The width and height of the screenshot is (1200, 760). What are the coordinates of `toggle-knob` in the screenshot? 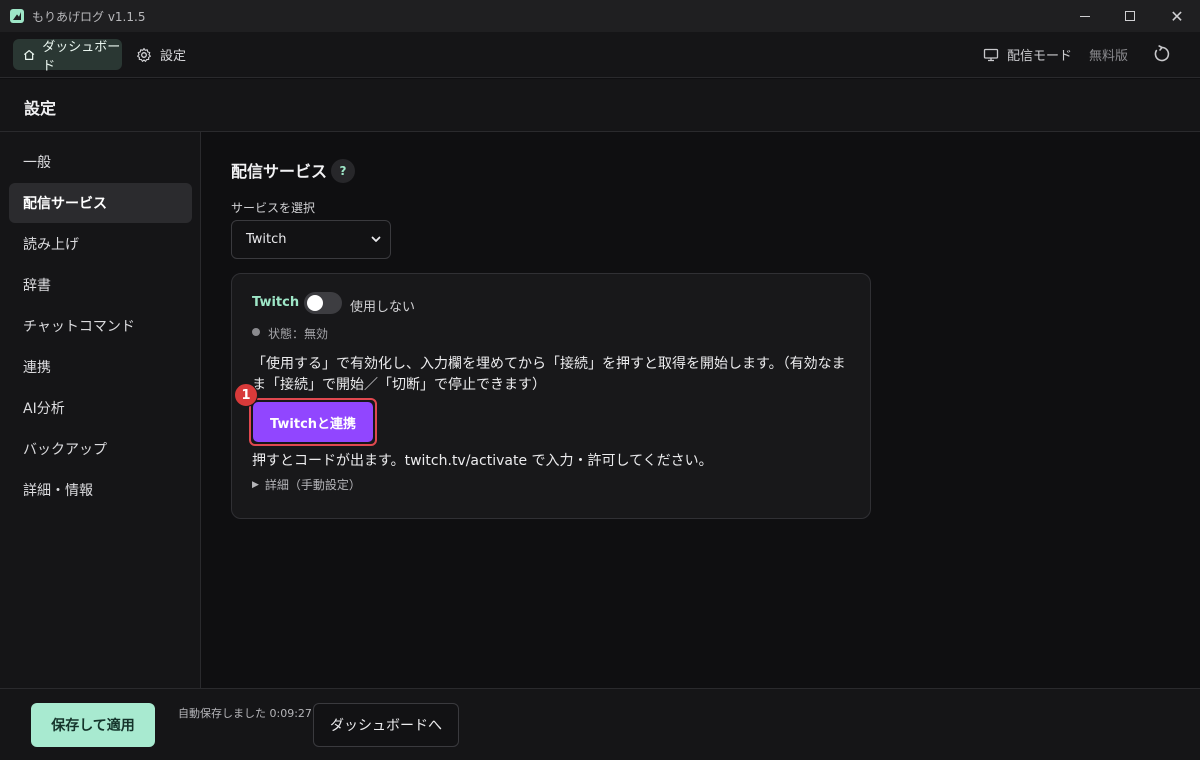 It's located at (315, 303).